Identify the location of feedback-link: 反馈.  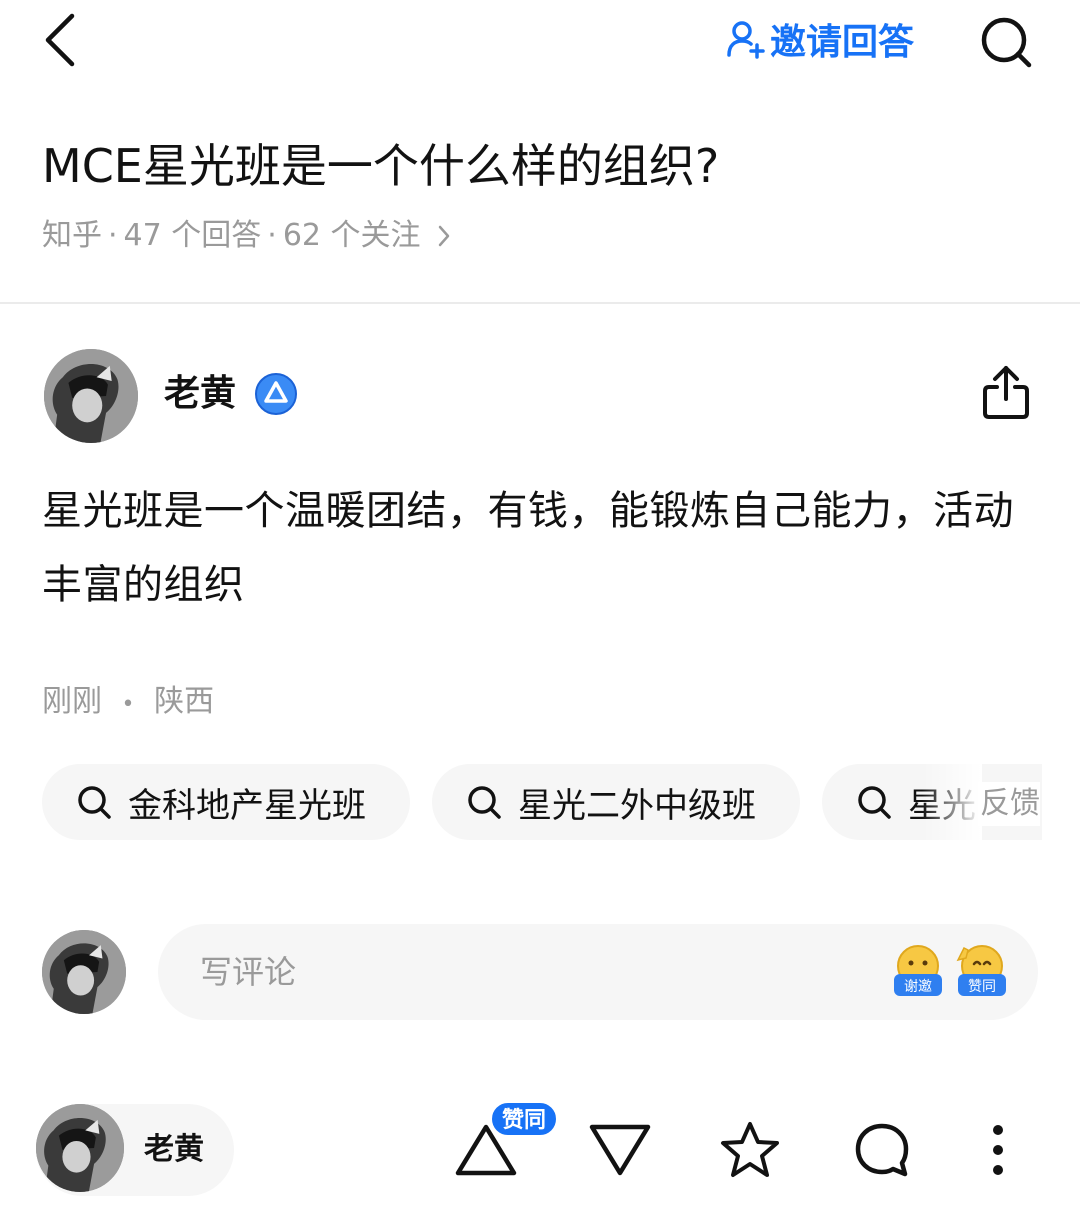
(1009, 804).